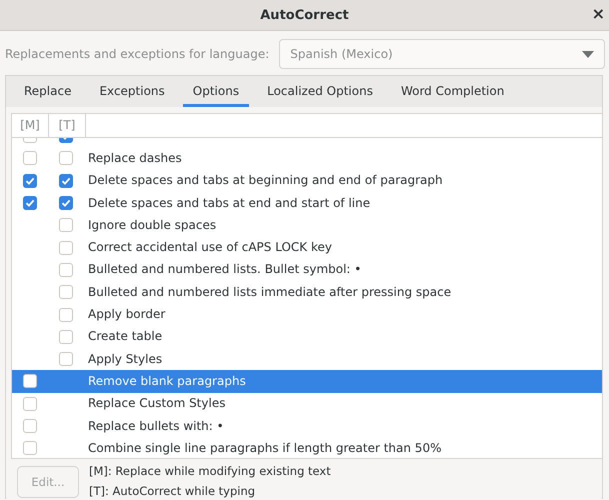  What do you see at coordinates (598, 13) in the screenshot?
I see `close-button: ×` at bounding box center [598, 13].